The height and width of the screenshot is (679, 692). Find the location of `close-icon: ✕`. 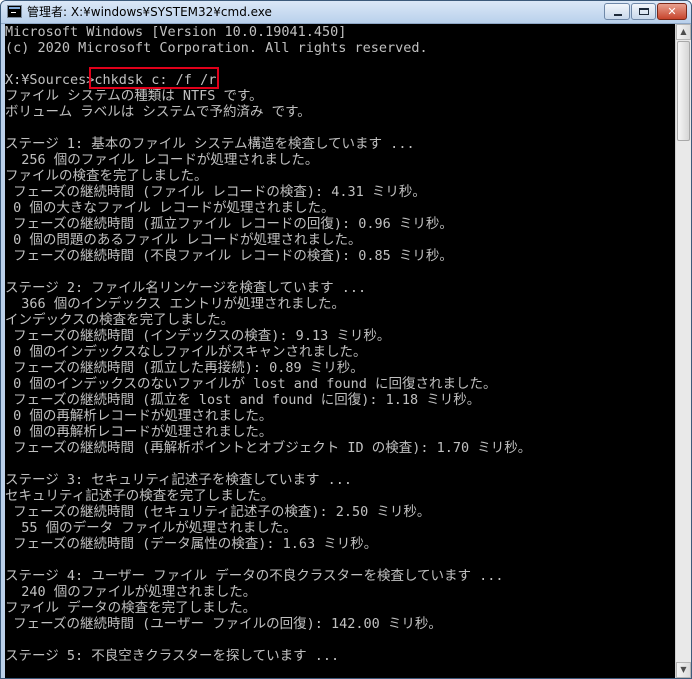

close-icon: ✕ is located at coordinates (672, 11).